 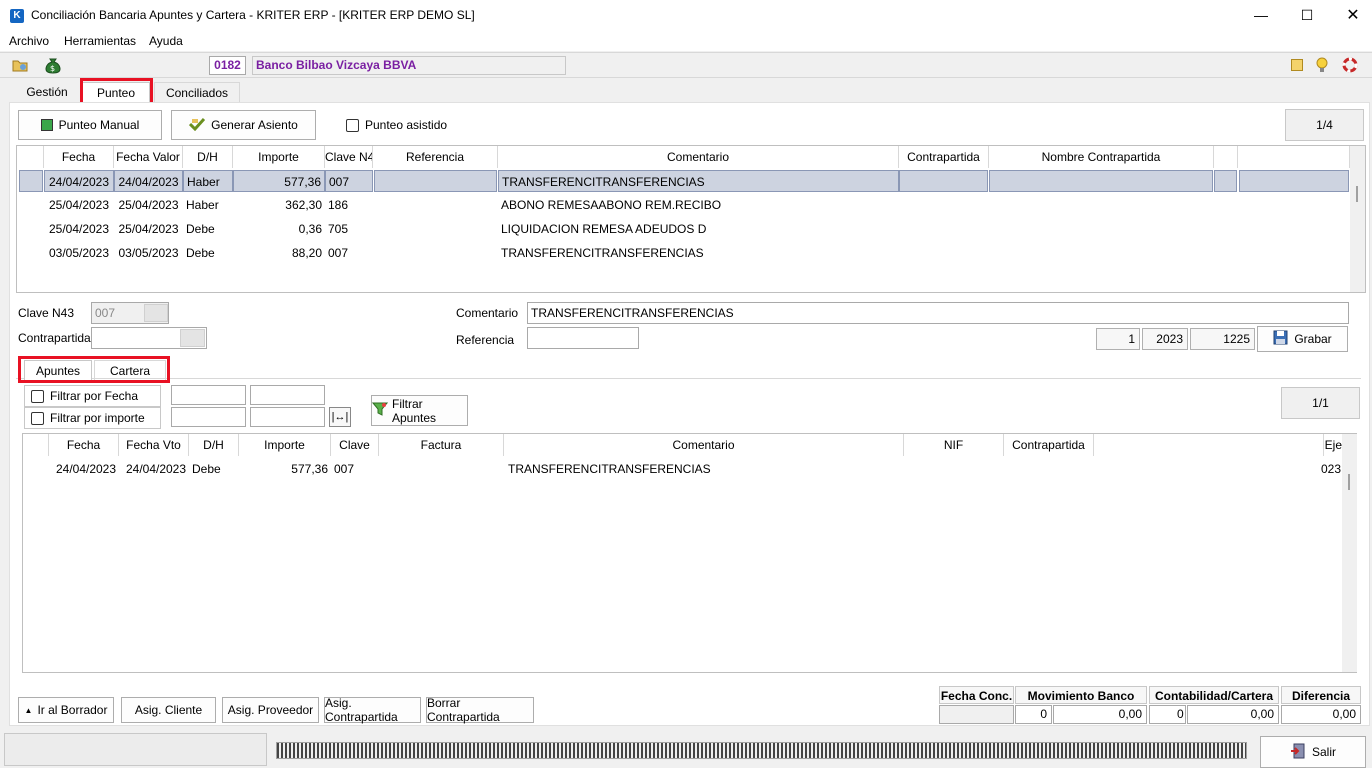 I want to click on cell-clave: 186, so click(x=350, y=205).